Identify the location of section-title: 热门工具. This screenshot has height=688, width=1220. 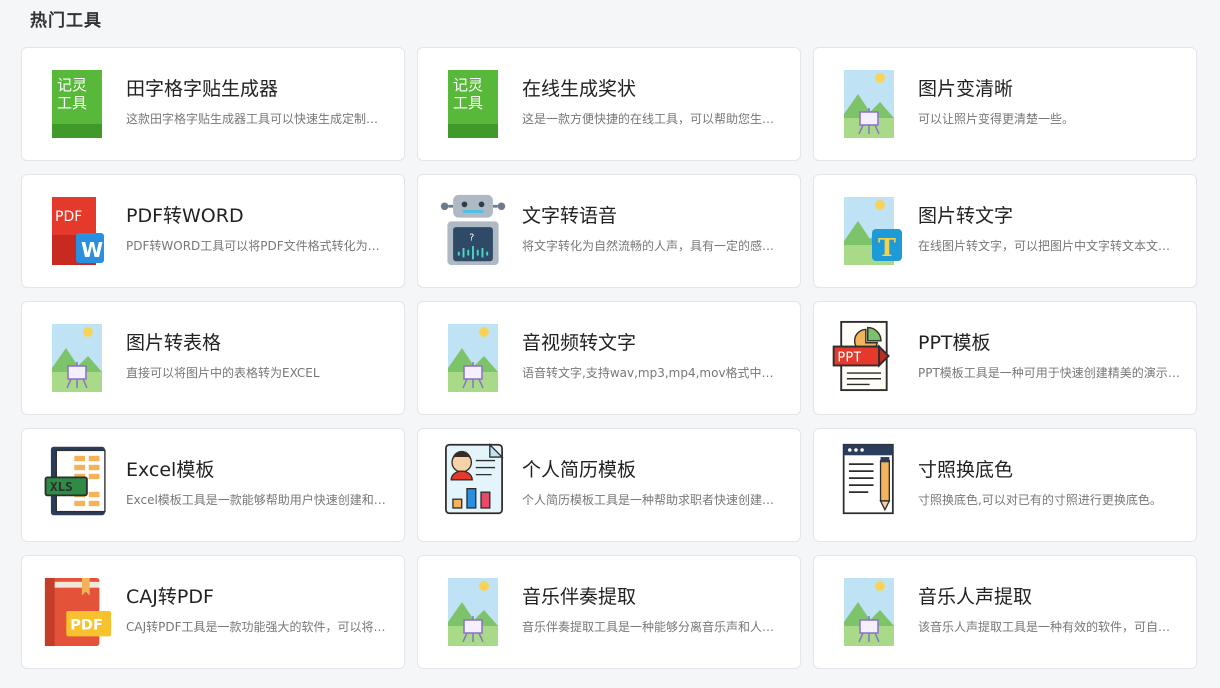
(66, 21).